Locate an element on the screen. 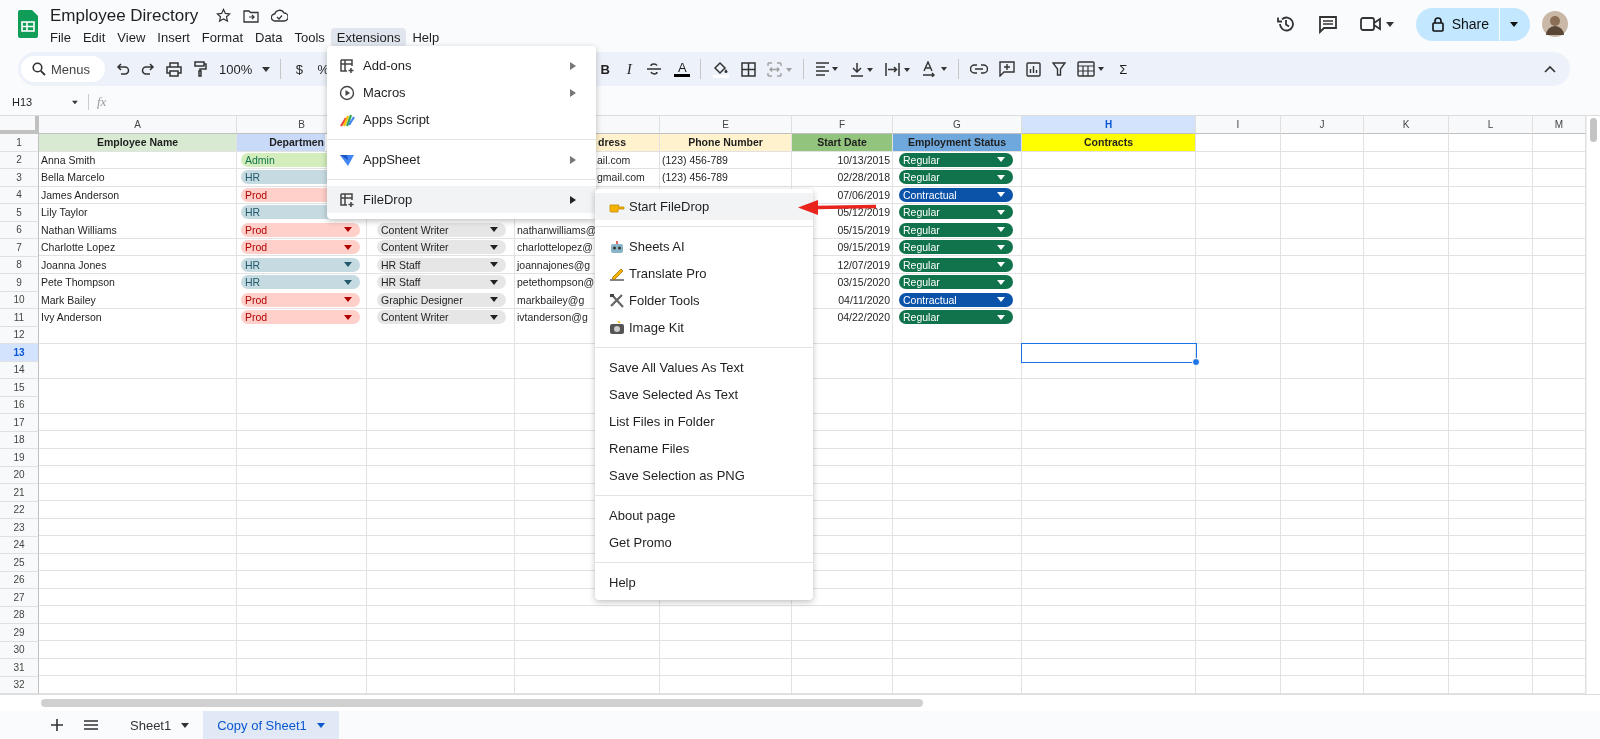 The image size is (1600, 739). table-cell-text: Joanna Jones is located at coordinates (74, 264).